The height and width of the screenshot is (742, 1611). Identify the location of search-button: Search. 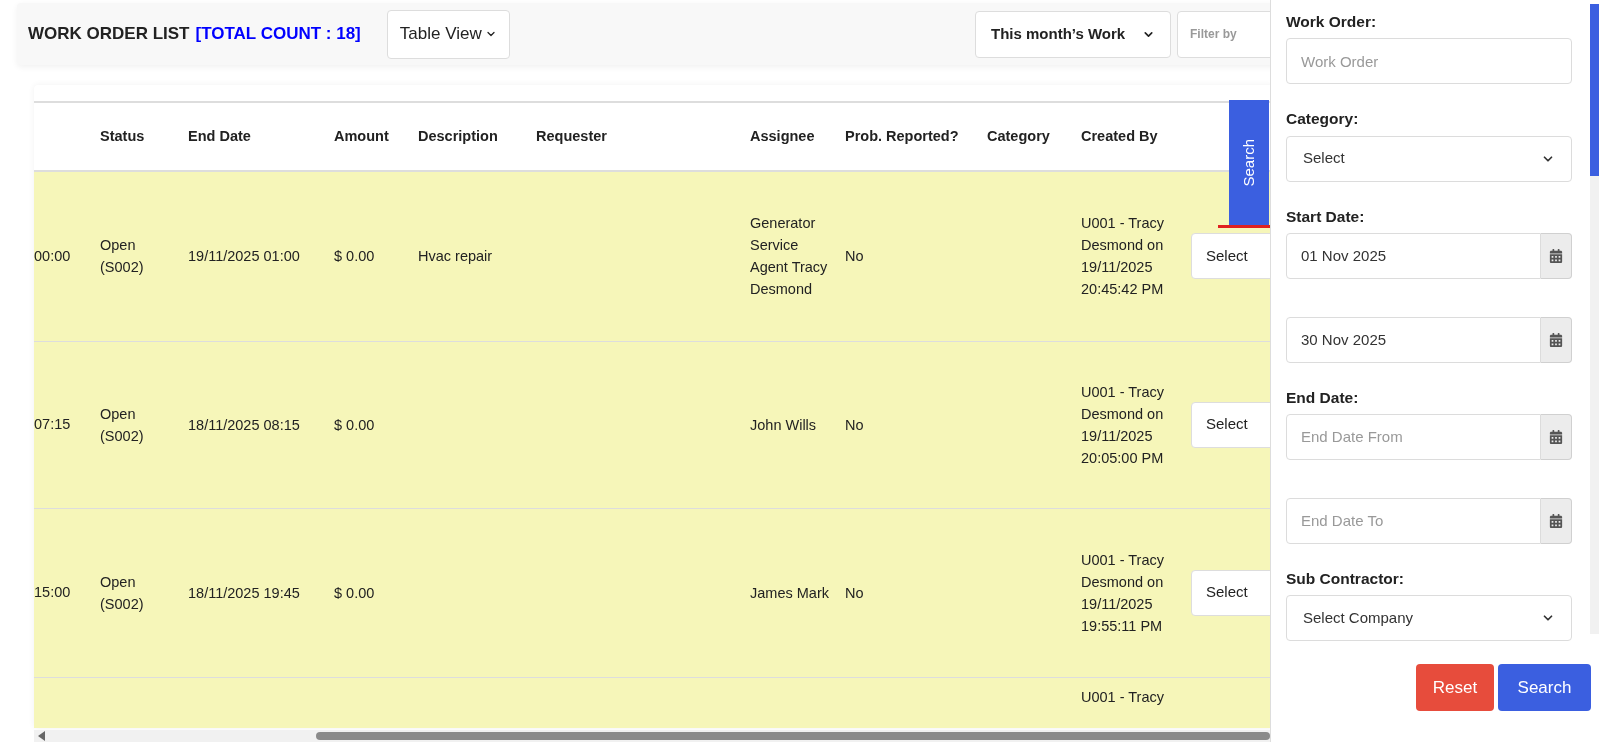
(1544, 687).